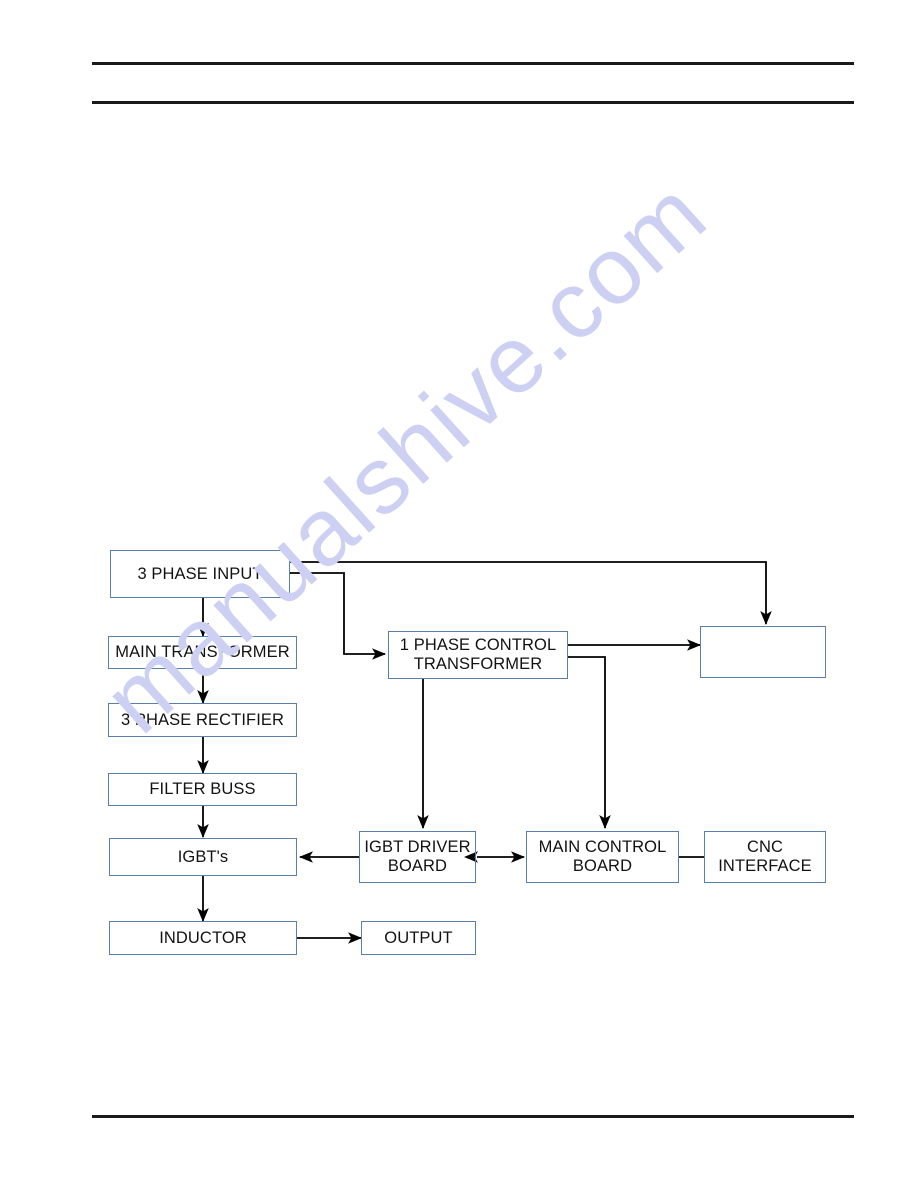 This screenshot has width=918, height=1188. I want to click on node-three-phase-input: 3 PHASE INPUT, so click(200, 574).